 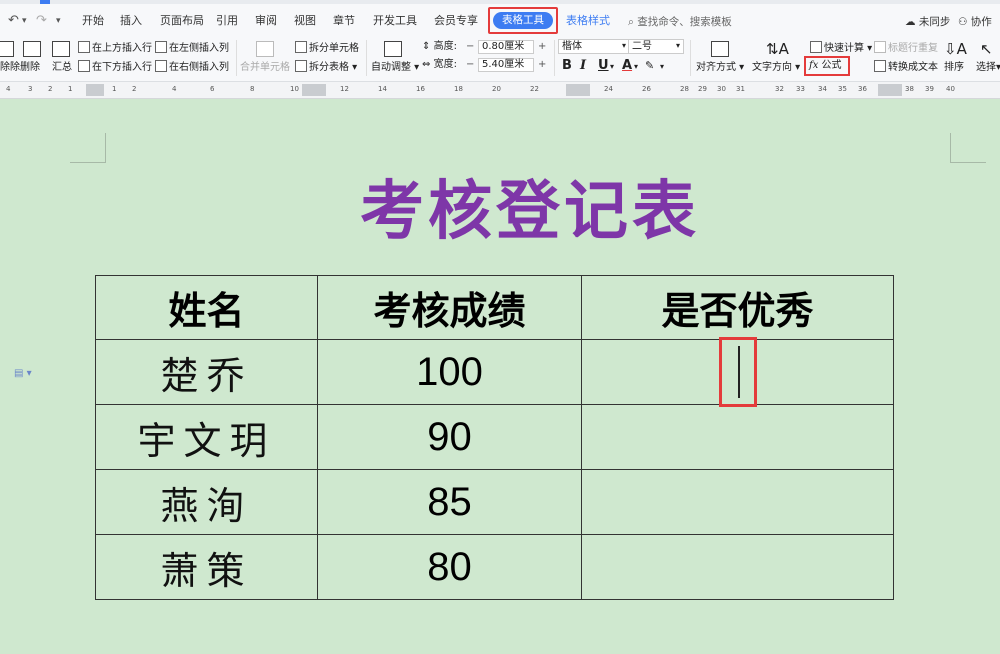 What do you see at coordinates (636, 67) in the screenshot?
I see `font-color-chevron-down-icon: ▾` at bounding box center [636, 67].